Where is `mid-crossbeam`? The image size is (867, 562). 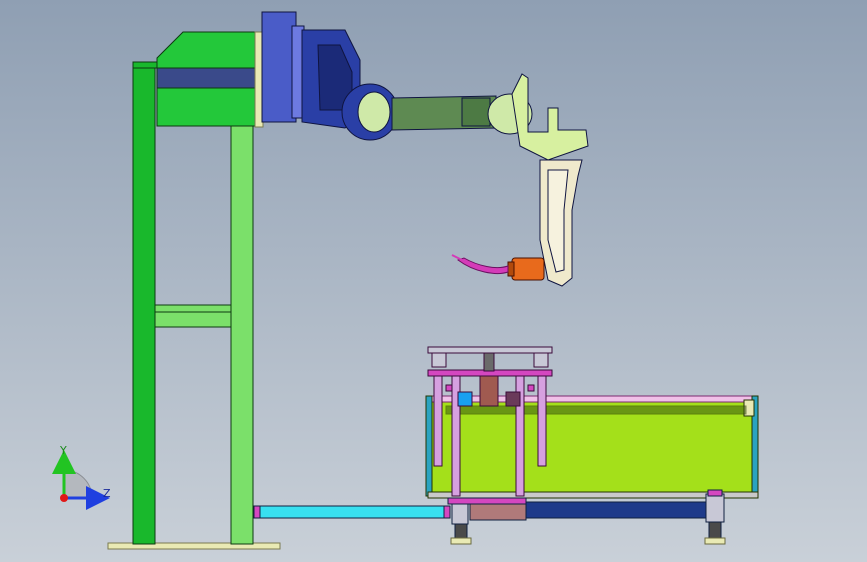
mid-crossbeam is located at coordinates (193, 316).